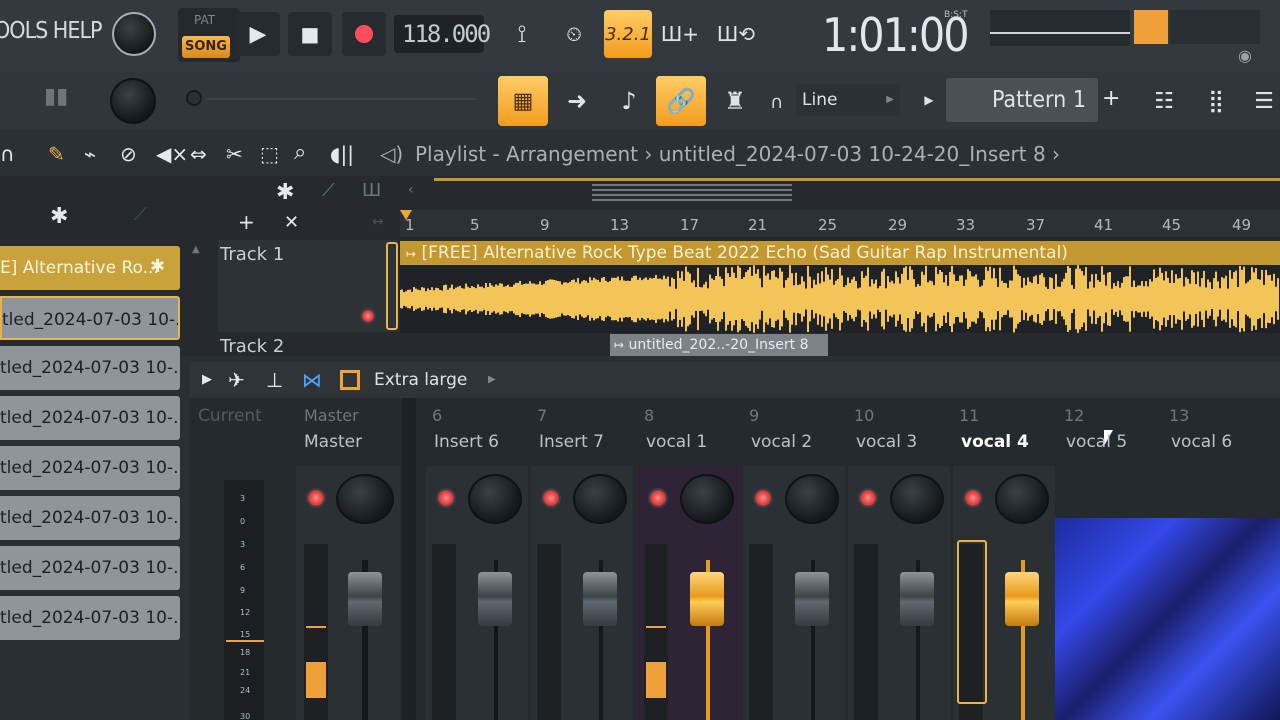  What do you see at coordinates (420, 380) in the screenshot?
I see `mixer-view-size: Extra large` at bounding box center [420, 380].